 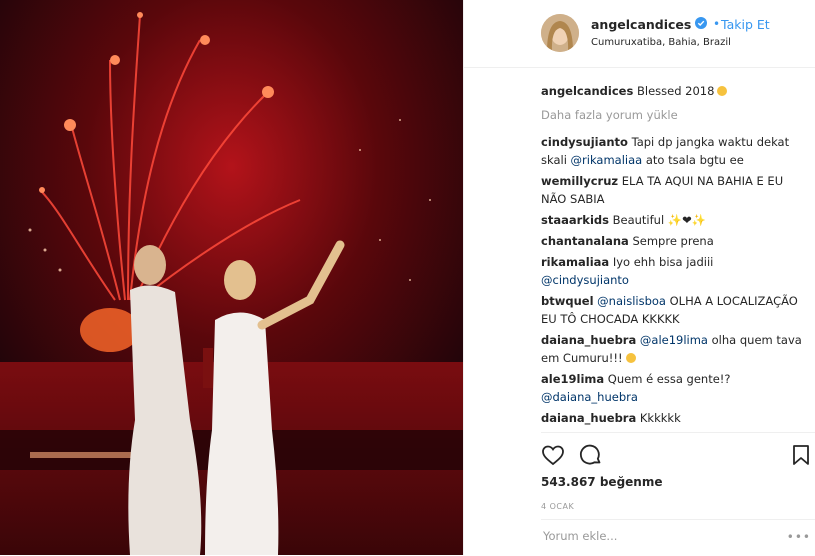 I want to click on comment-mention: @ale19lima, so click(x=674, y=340).